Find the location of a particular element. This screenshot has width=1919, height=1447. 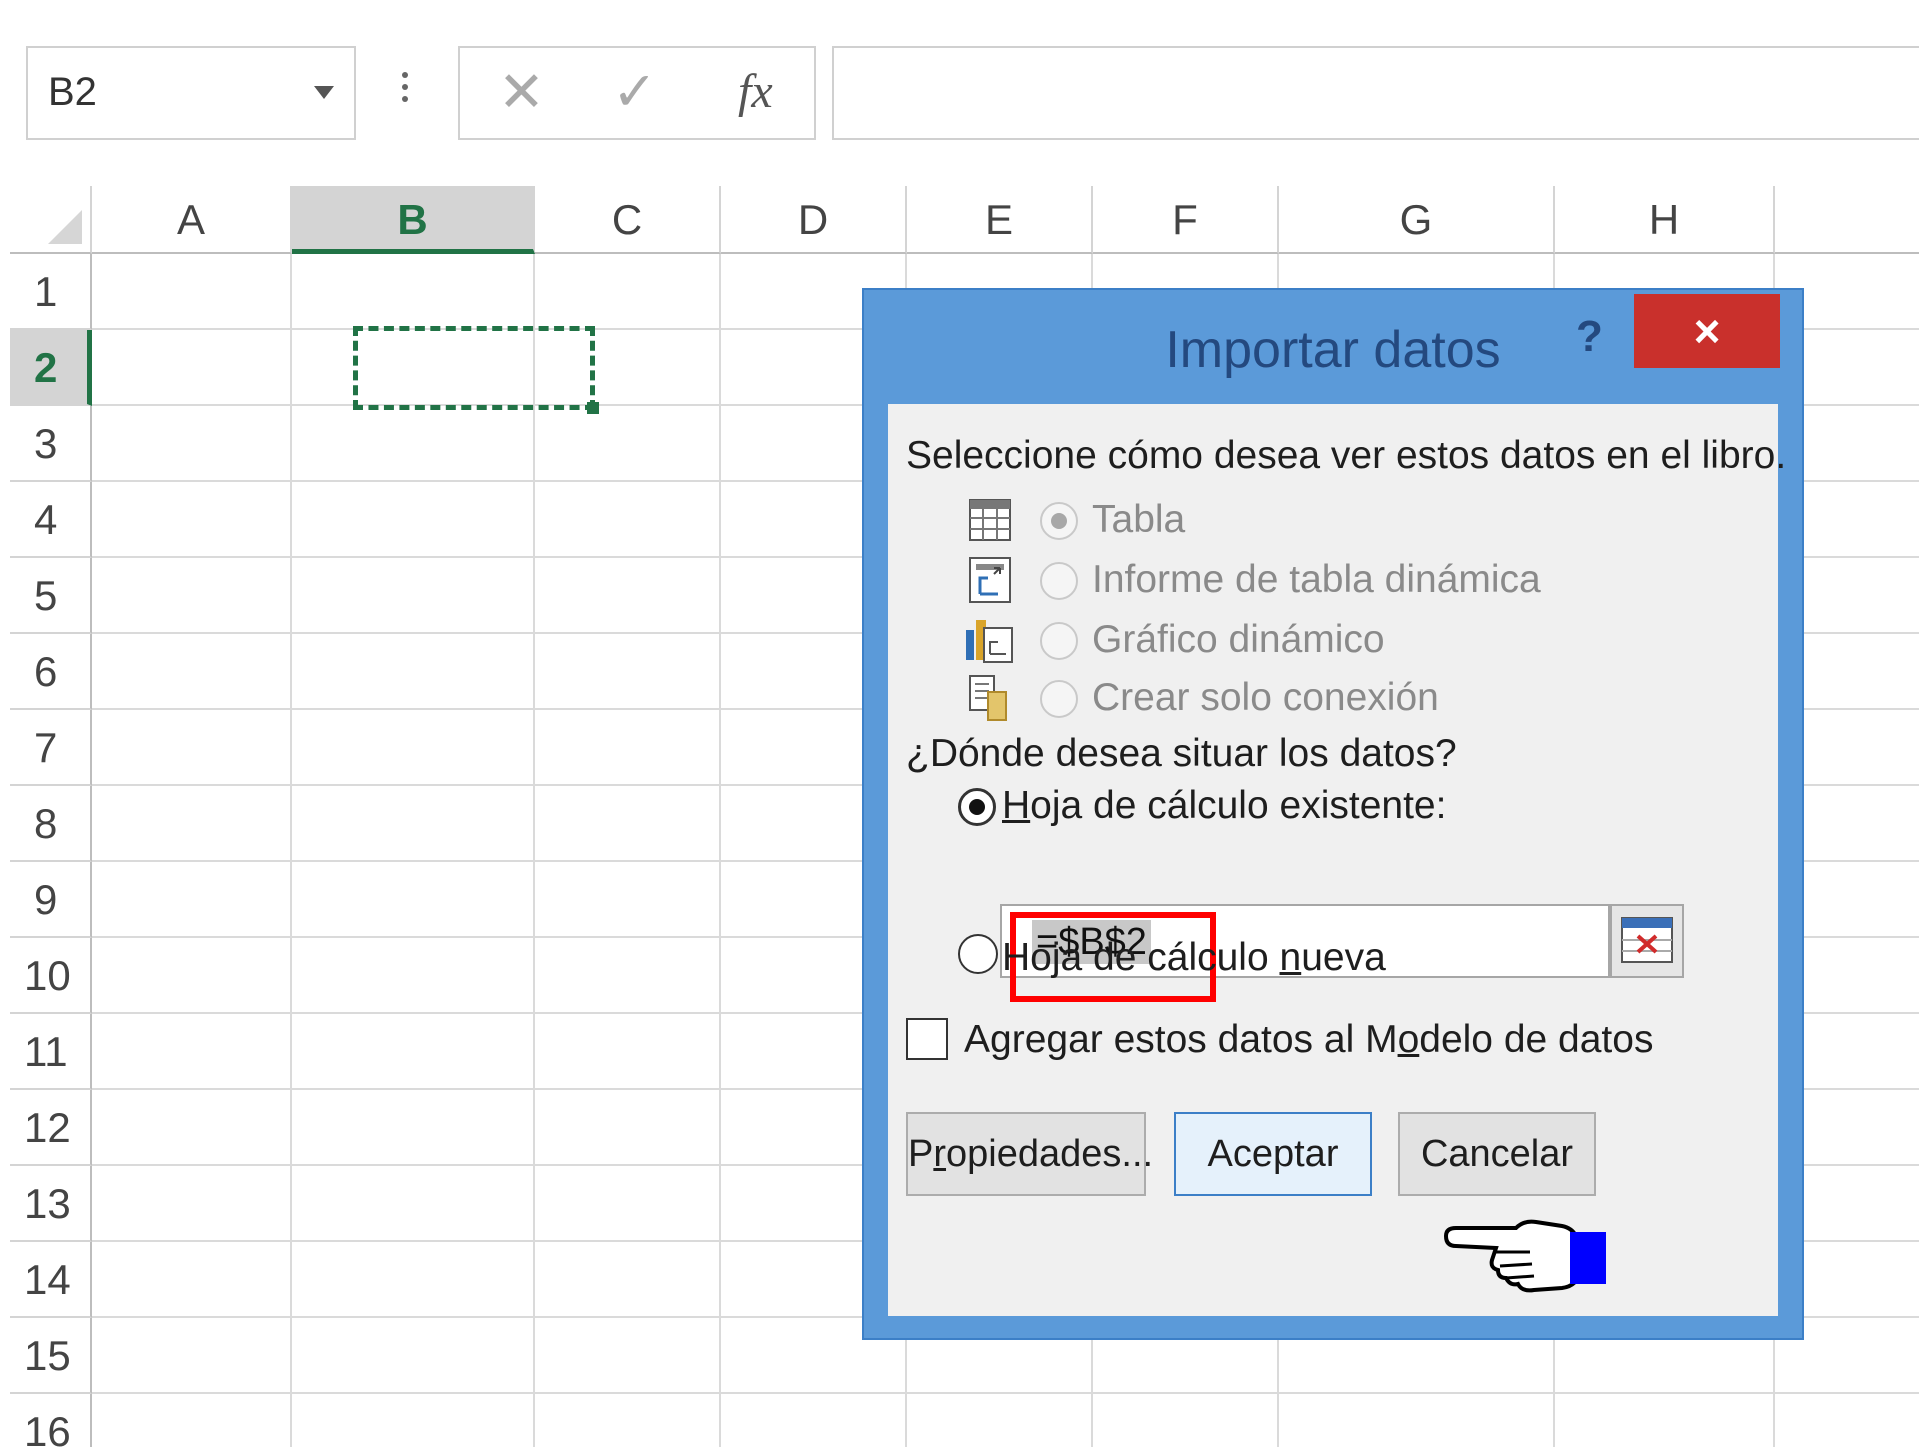

view-connection-only-radio is located at coordinates (1059, 699).